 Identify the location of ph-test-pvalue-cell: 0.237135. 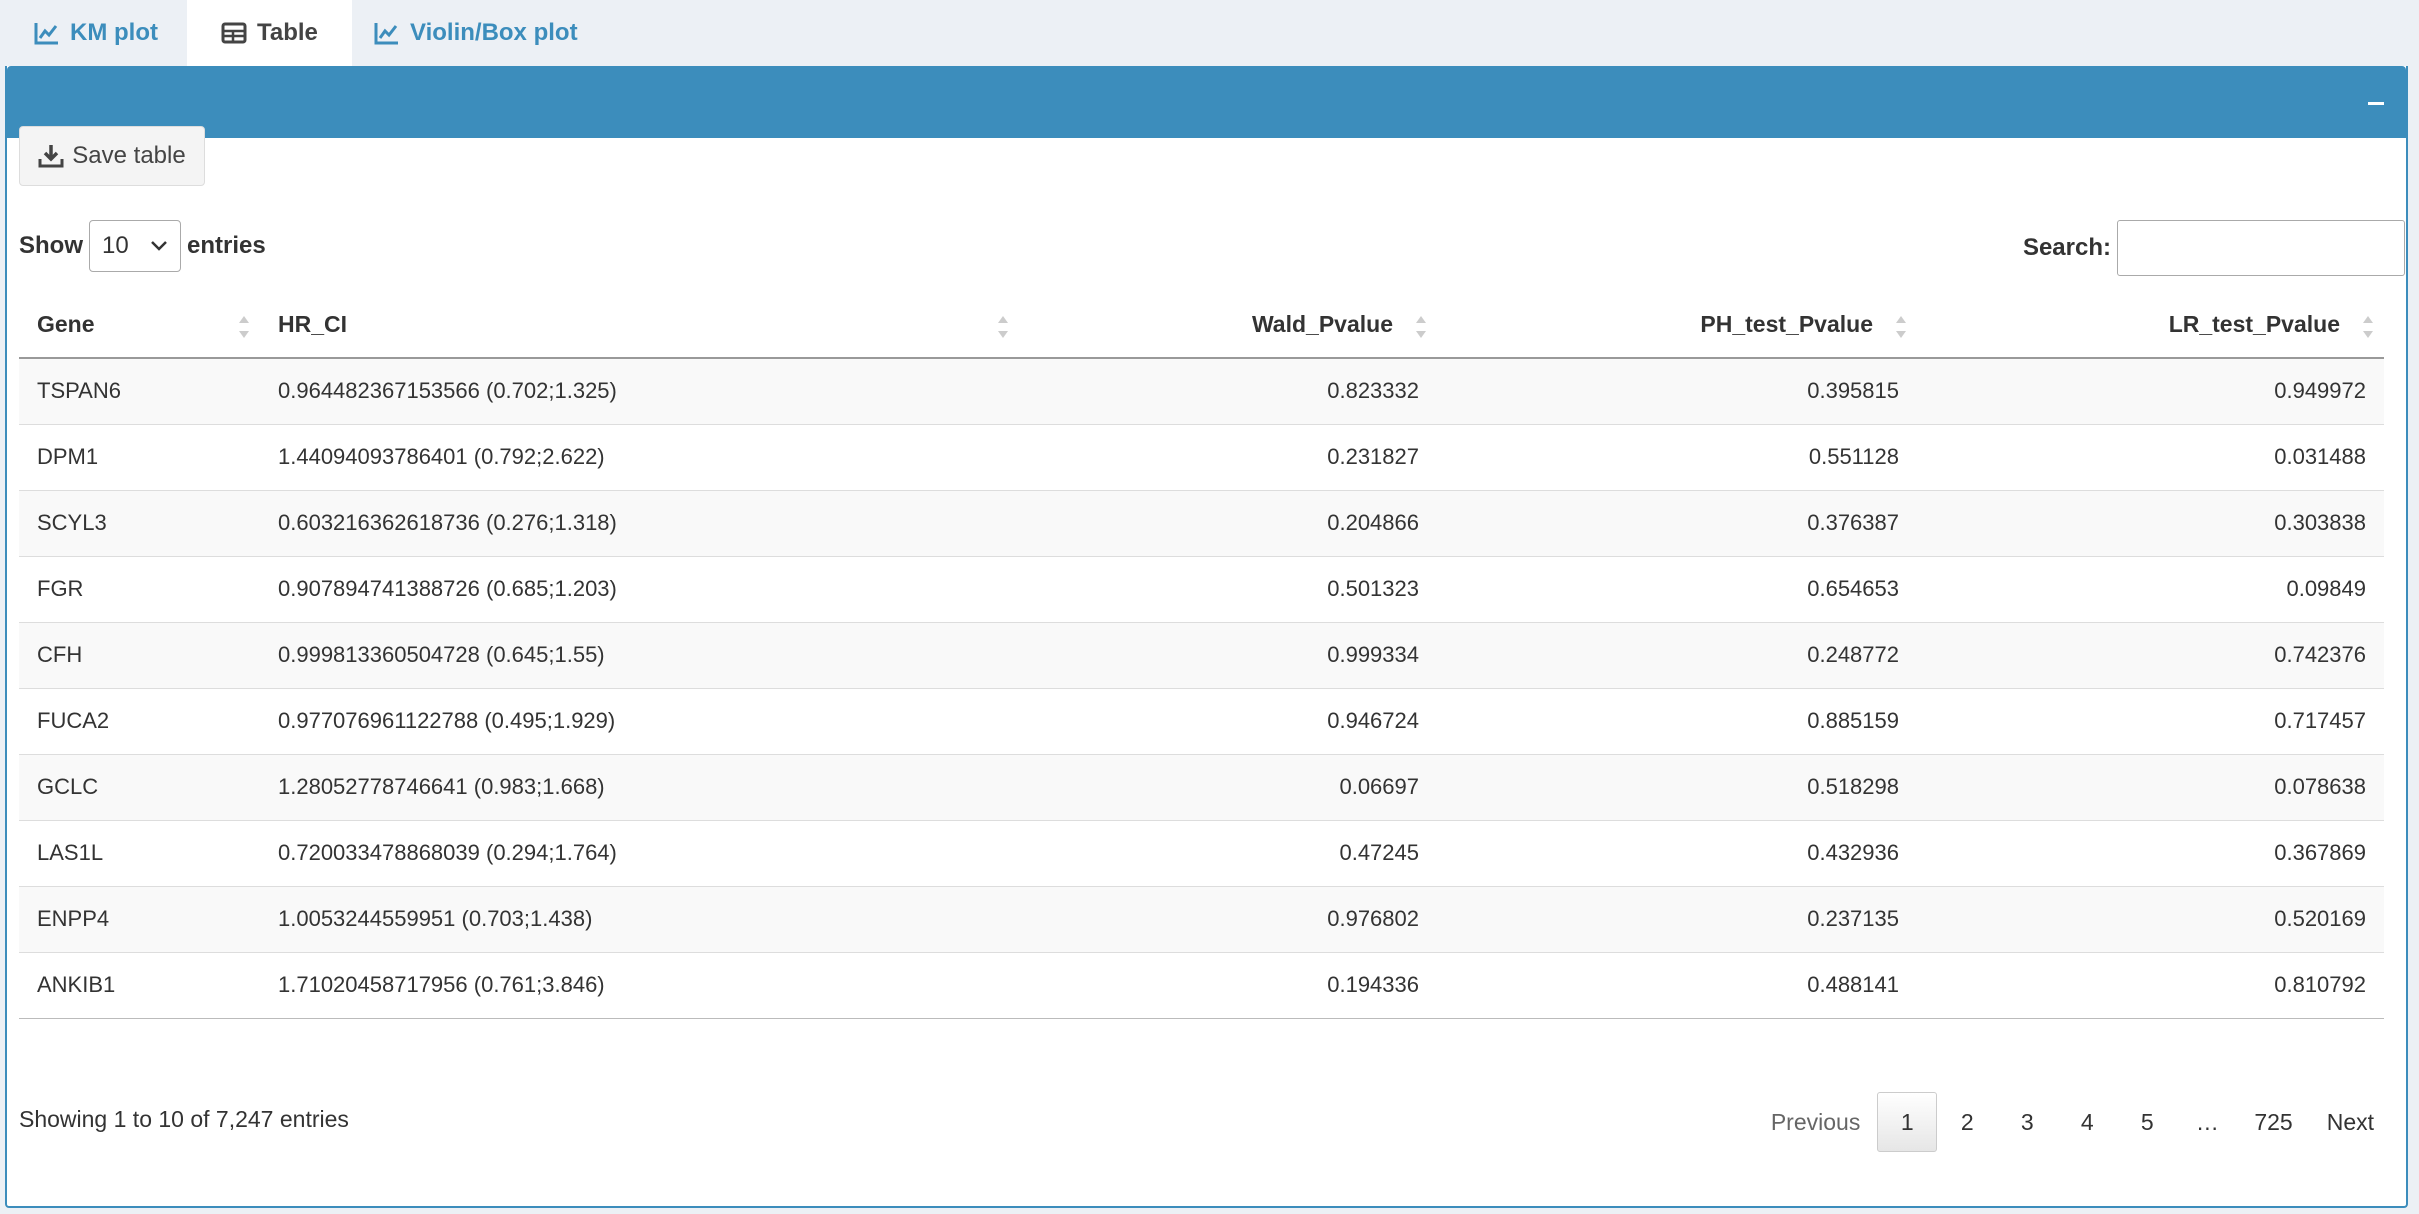
(1677, 918).